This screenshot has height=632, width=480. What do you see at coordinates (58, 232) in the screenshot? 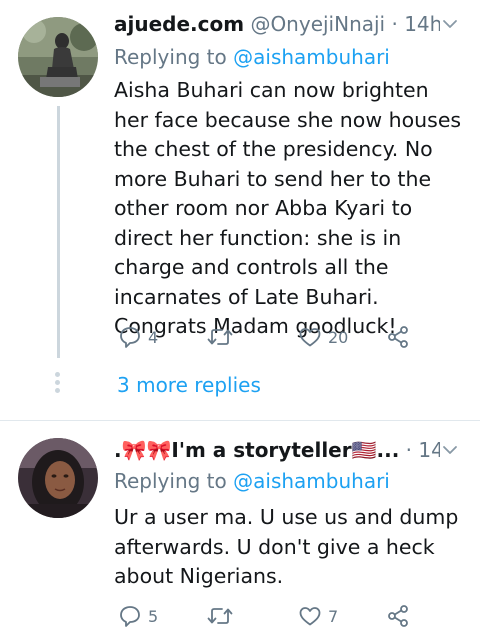
I see `thread-line` at bounding box center [58, 232].